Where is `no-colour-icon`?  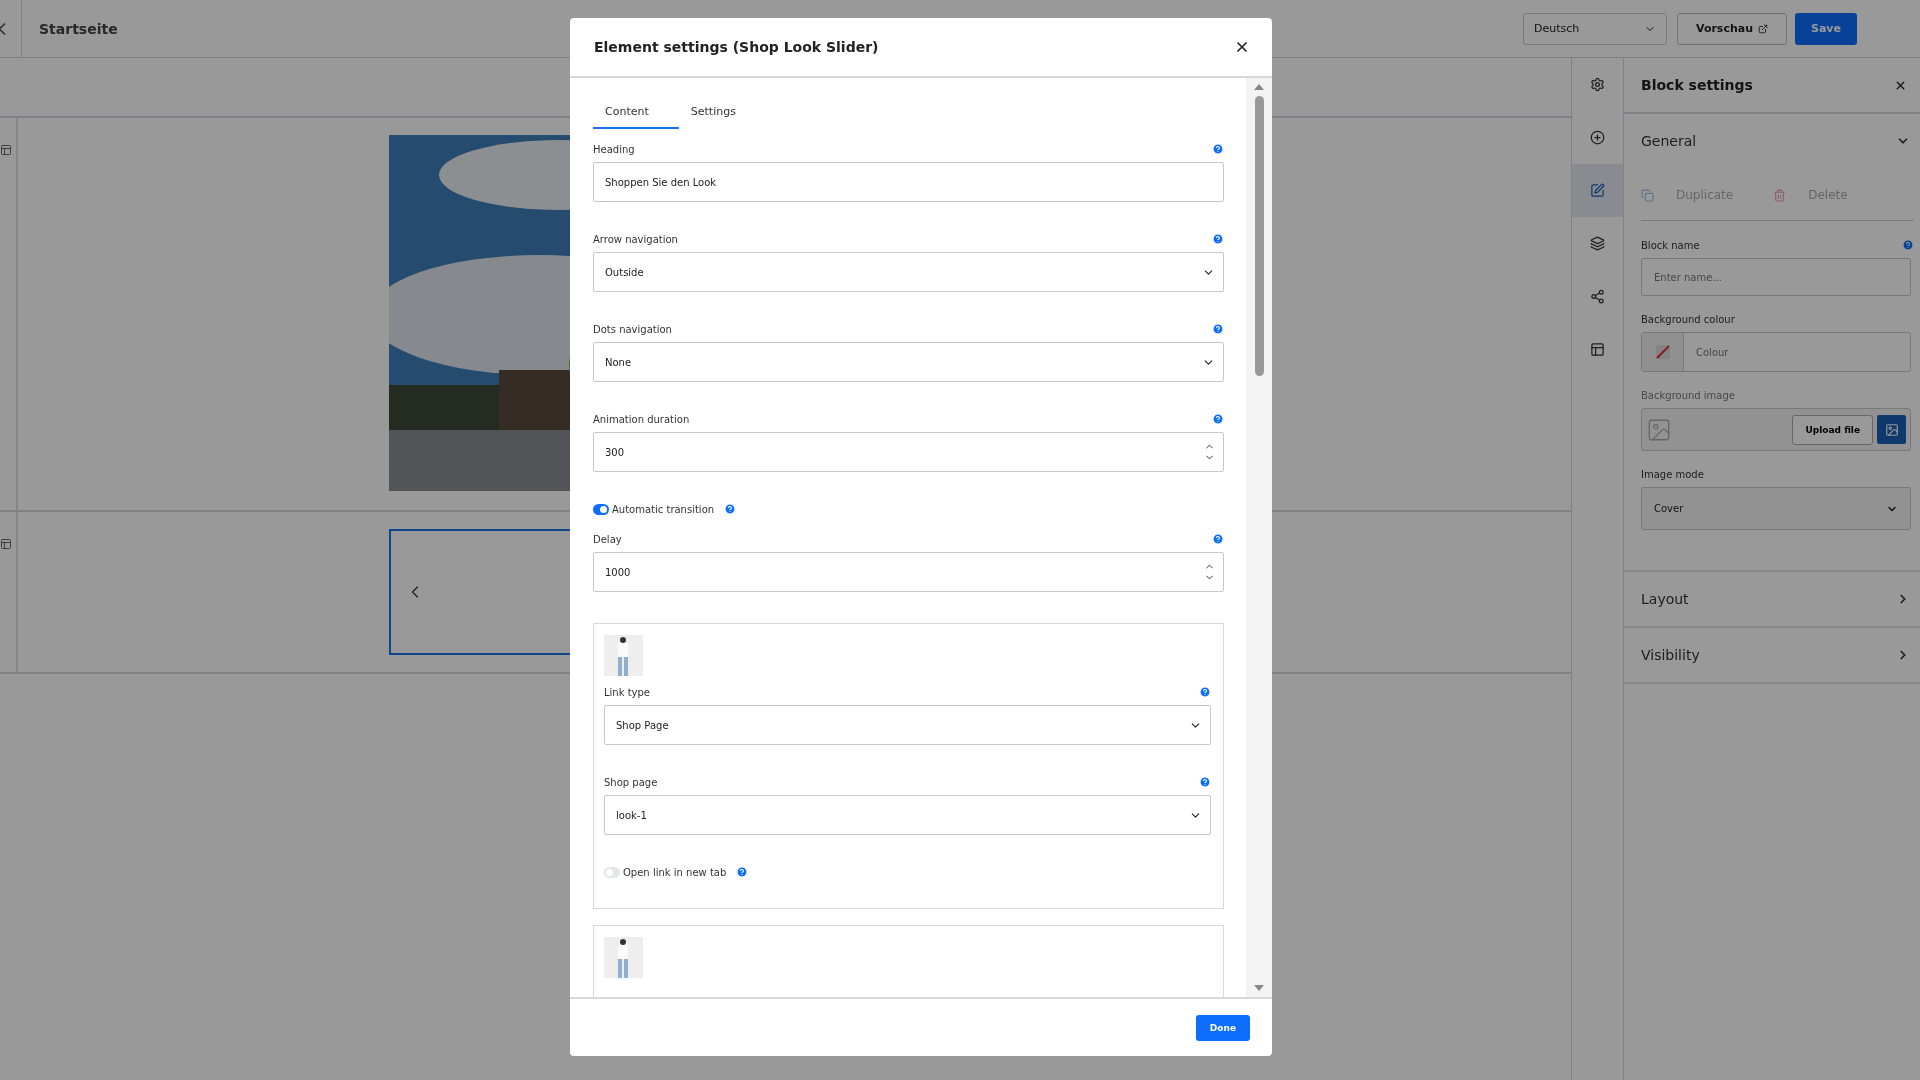
no-colour-icon is located at coordinates (1662, 352).